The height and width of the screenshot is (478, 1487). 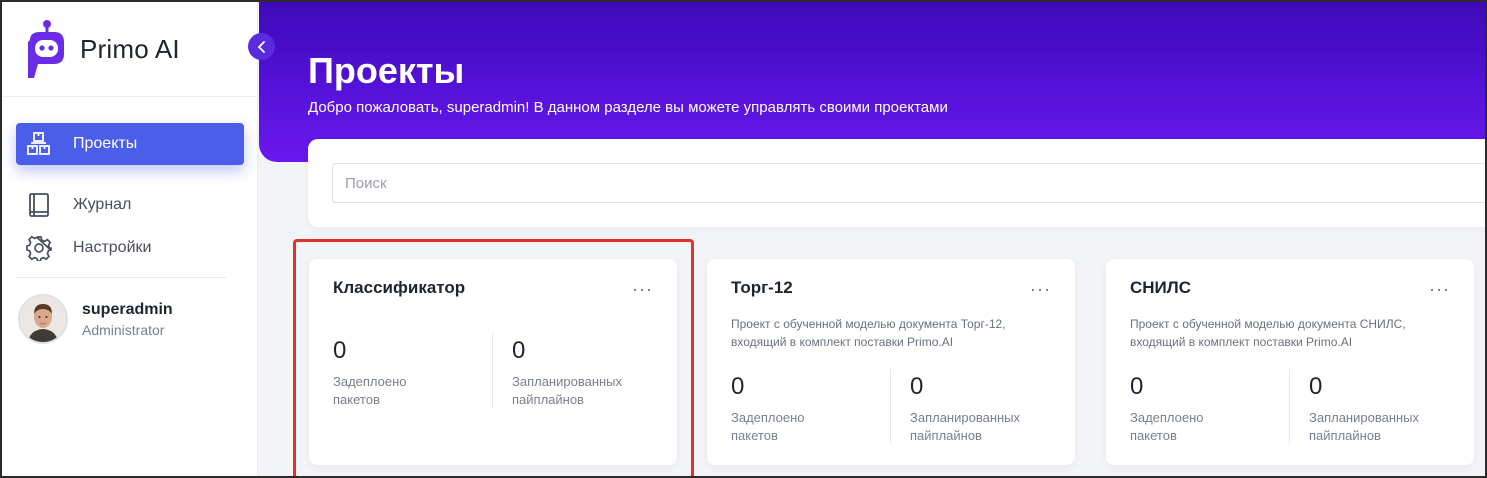 I want to click on brand: Primo AI, so click(x=102, y=49).